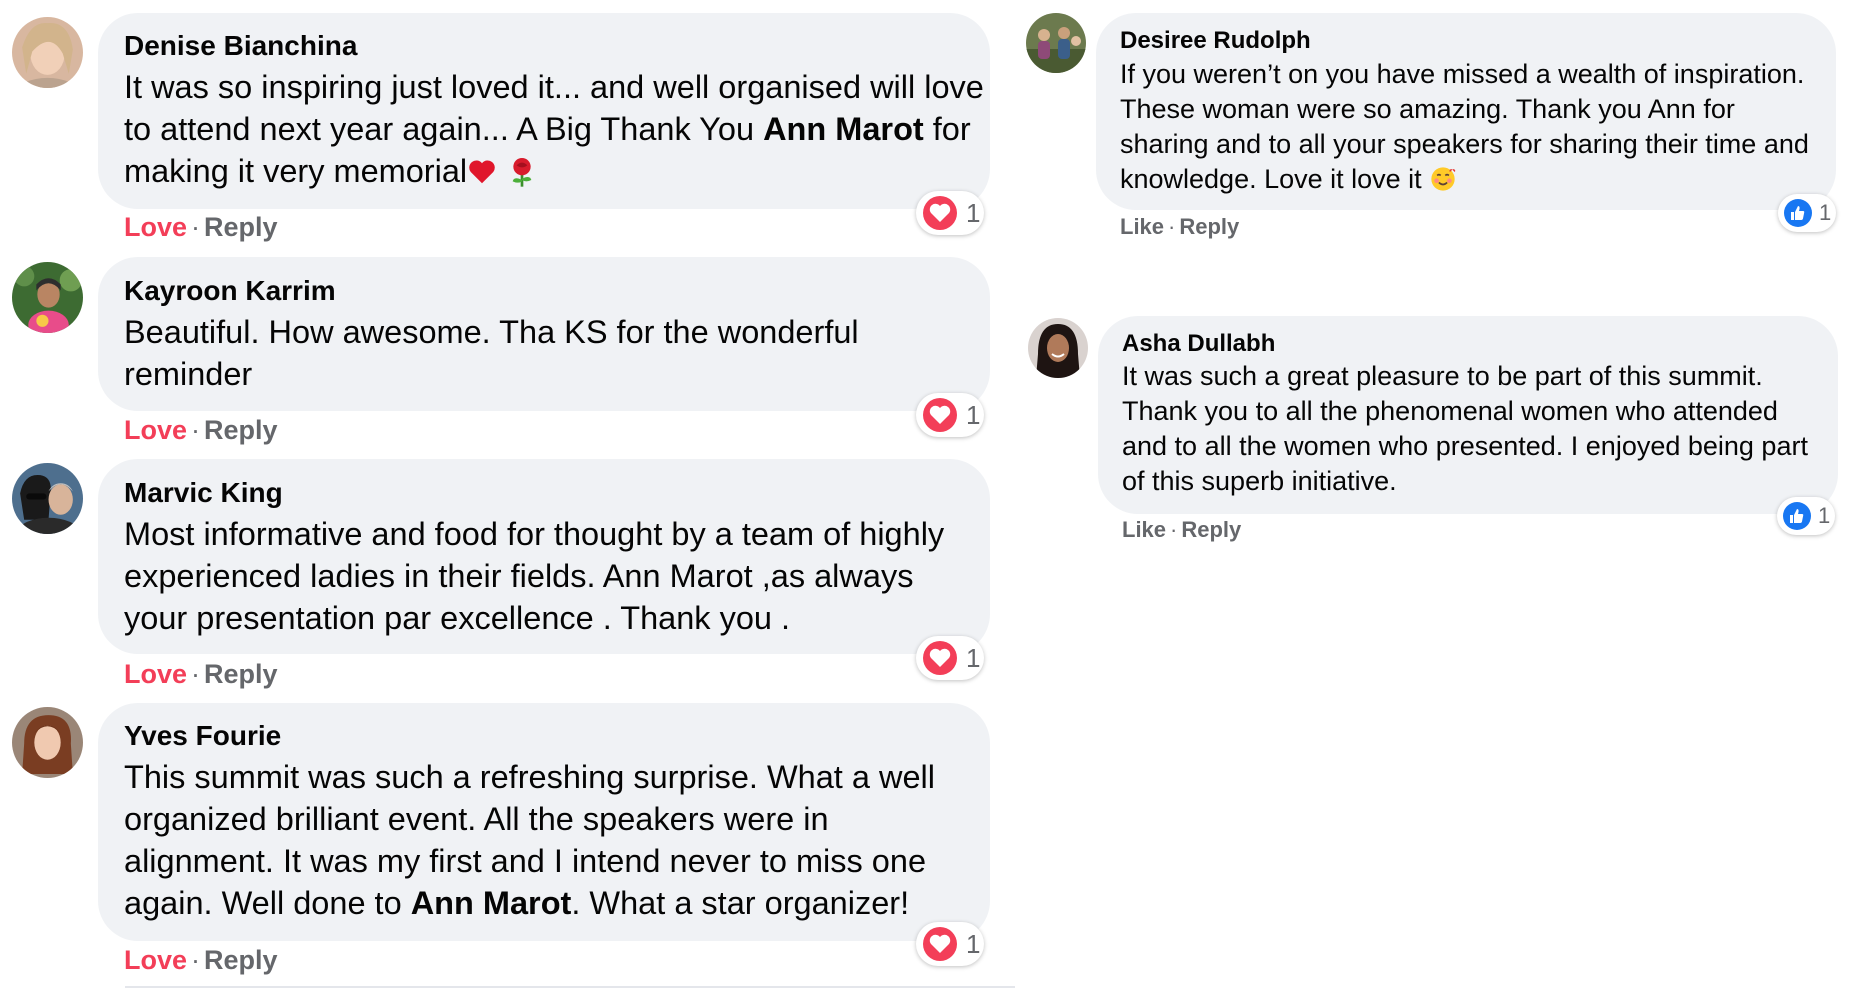 The image size is (1860, 990). I want to click on rose-emoji, so click(522, 171).